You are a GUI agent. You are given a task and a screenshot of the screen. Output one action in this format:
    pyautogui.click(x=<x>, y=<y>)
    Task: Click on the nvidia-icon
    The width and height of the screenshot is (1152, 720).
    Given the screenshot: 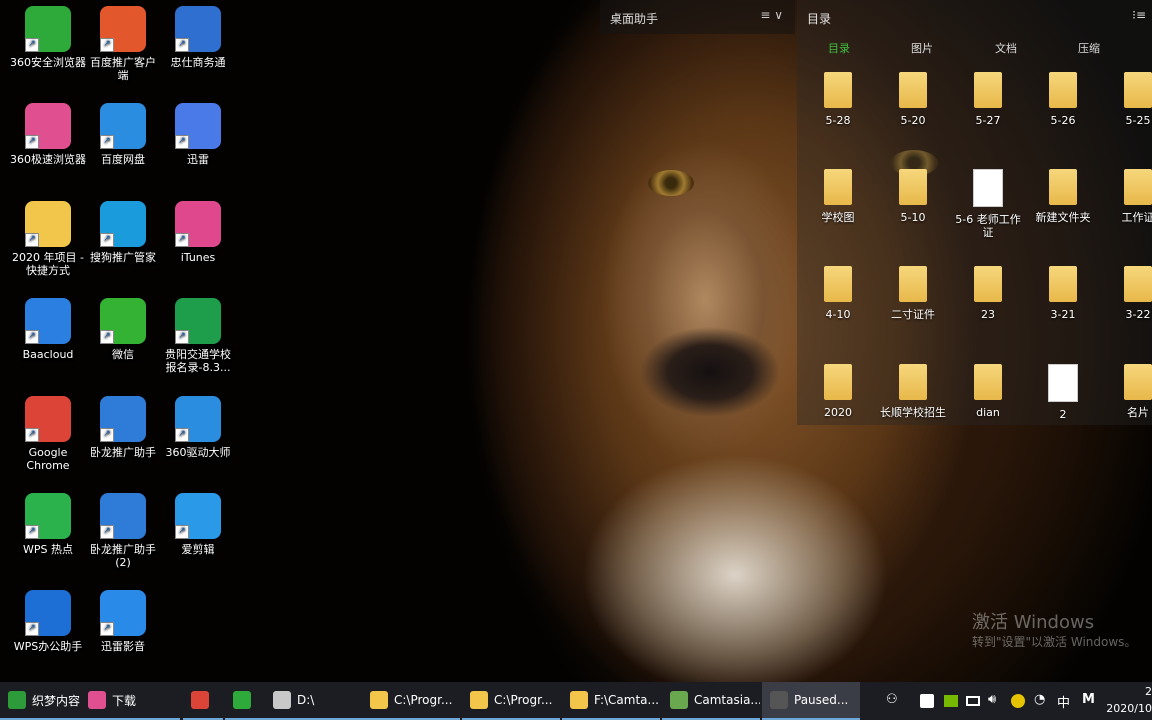 What is the action you would take?
    pyautogui.click(x=951, y=701)
    